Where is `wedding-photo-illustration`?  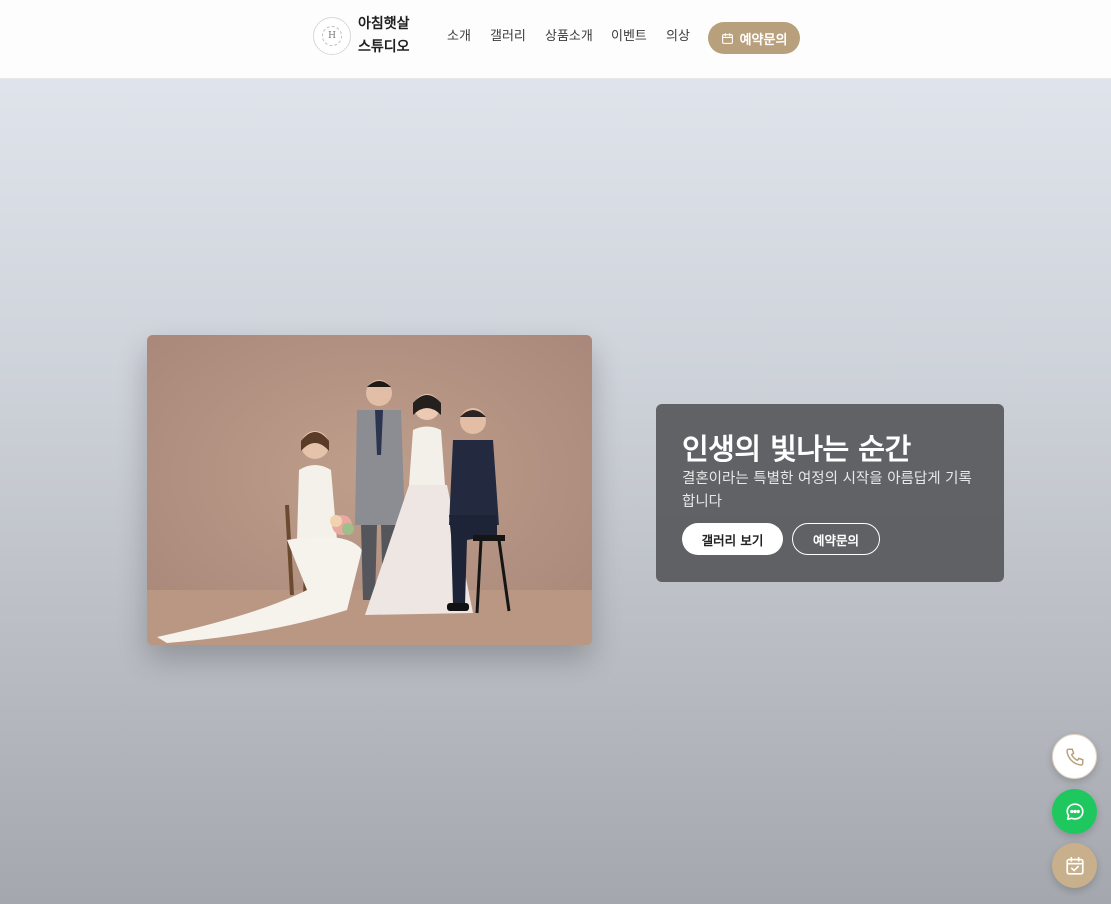 wedding-photo-illustration is located at coordinates (369, 490).